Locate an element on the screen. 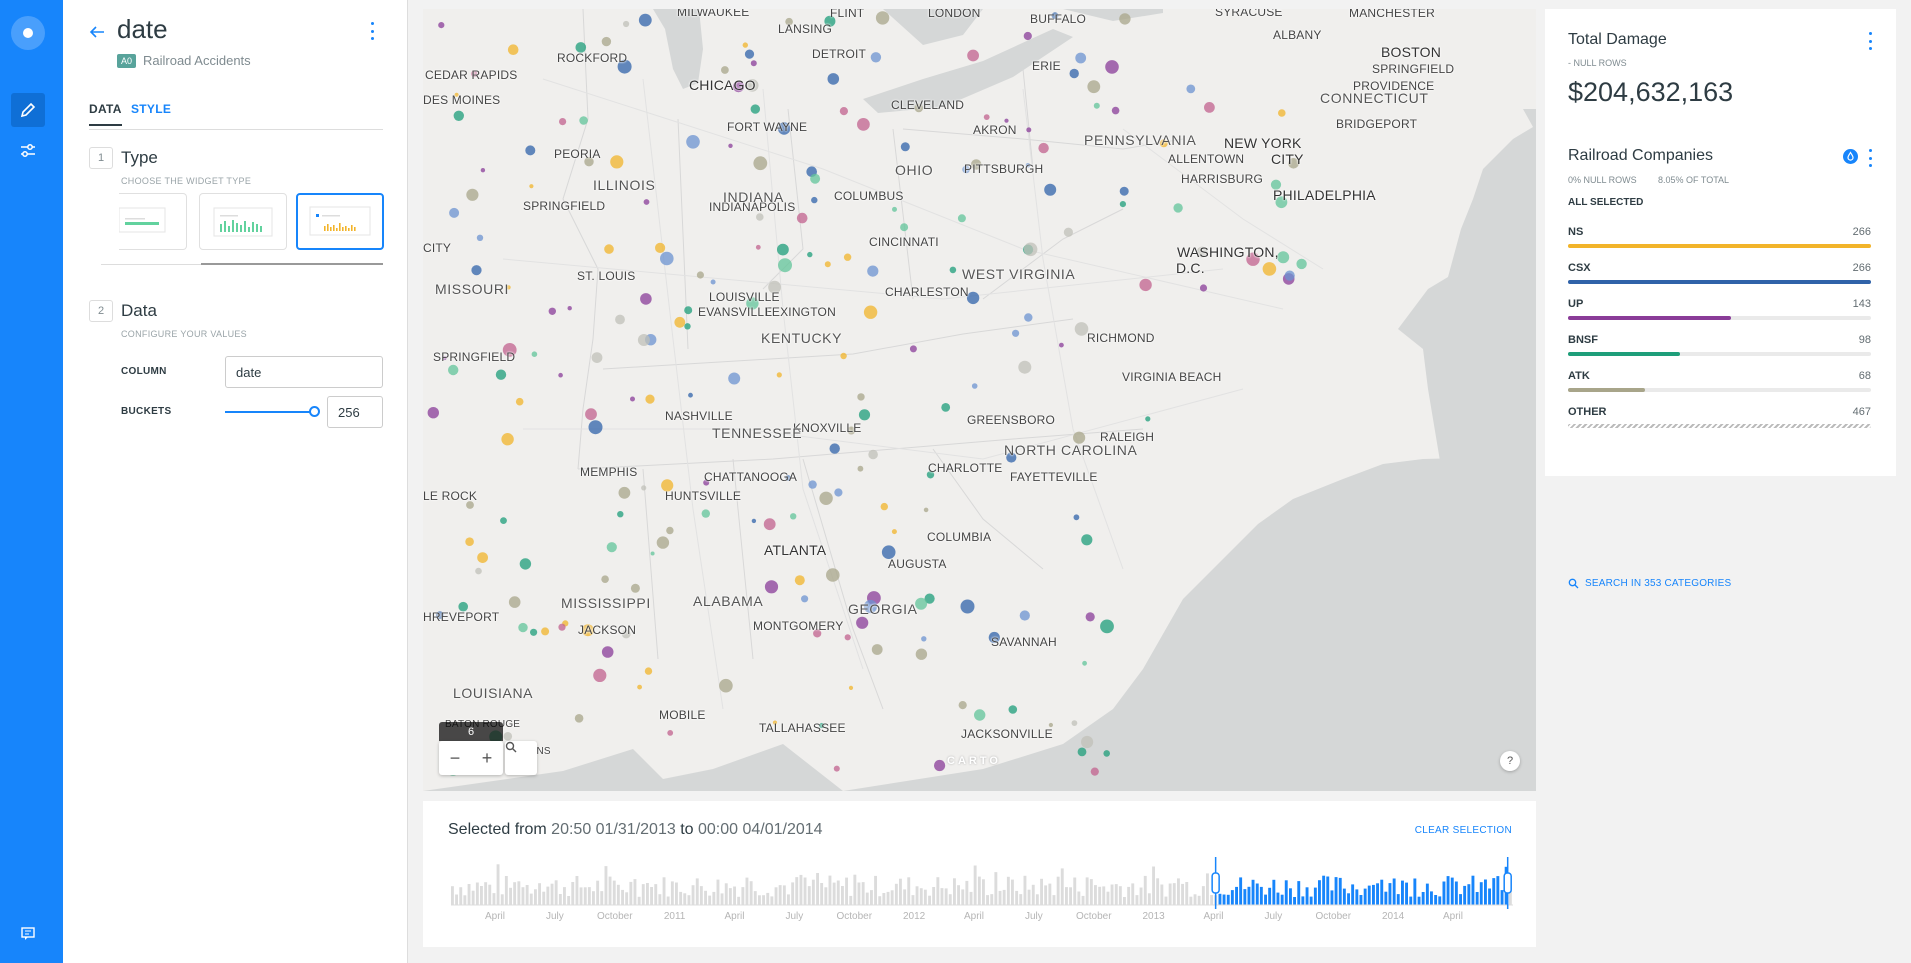 The height and width of the screenshot is (963, 1911). help-button: ? is located at coordinates (1510, 761).